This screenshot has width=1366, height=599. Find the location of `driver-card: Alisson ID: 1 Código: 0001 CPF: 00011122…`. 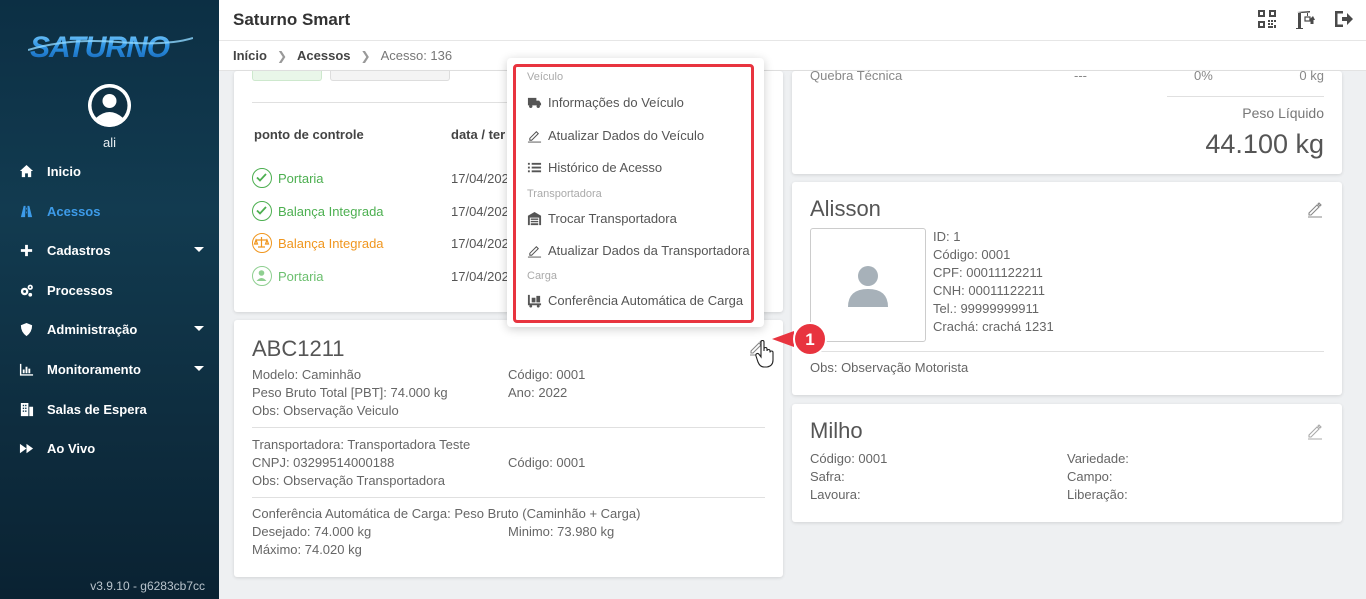

driver-card: Alisson ID: 1 Código: 0001 CPF: 00011122… is located at coordinates (1067, 288).